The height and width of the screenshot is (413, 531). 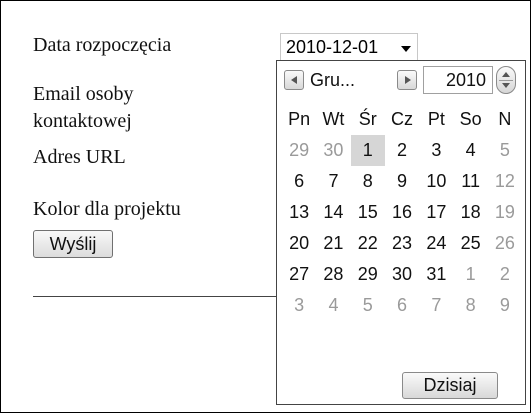 I want to click on calendar-day: 15, so click(x=368, y=212).